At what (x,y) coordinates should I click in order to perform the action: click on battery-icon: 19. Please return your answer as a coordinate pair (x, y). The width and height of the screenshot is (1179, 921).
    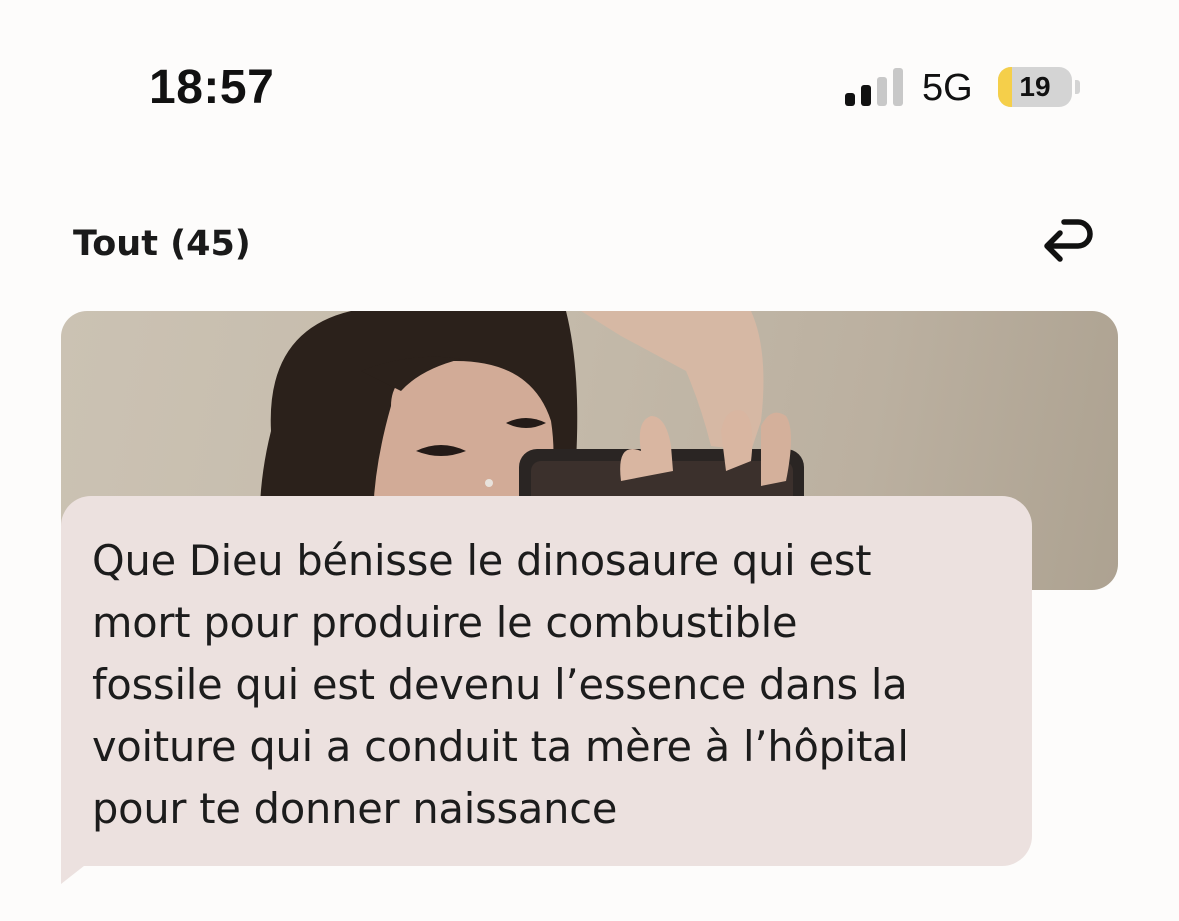
    Looking at the image, I should click on (1035, 87).